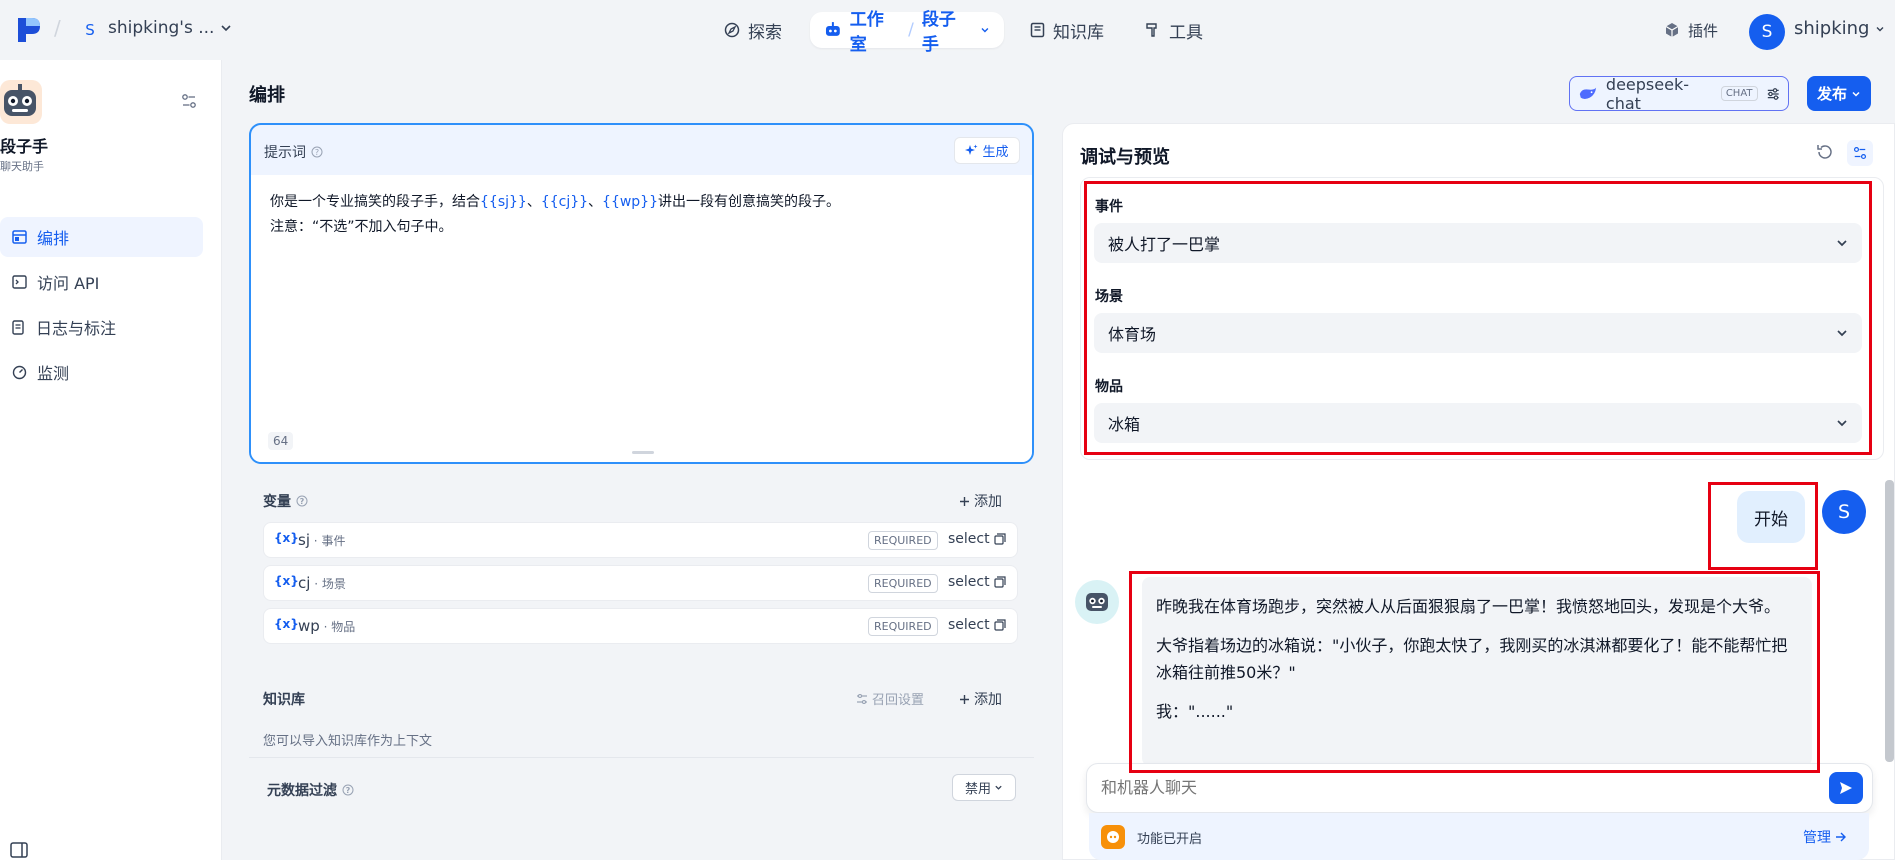  Describe the element at coordinates (18, 327) in the screenshot. I see `log-icon` at that location.